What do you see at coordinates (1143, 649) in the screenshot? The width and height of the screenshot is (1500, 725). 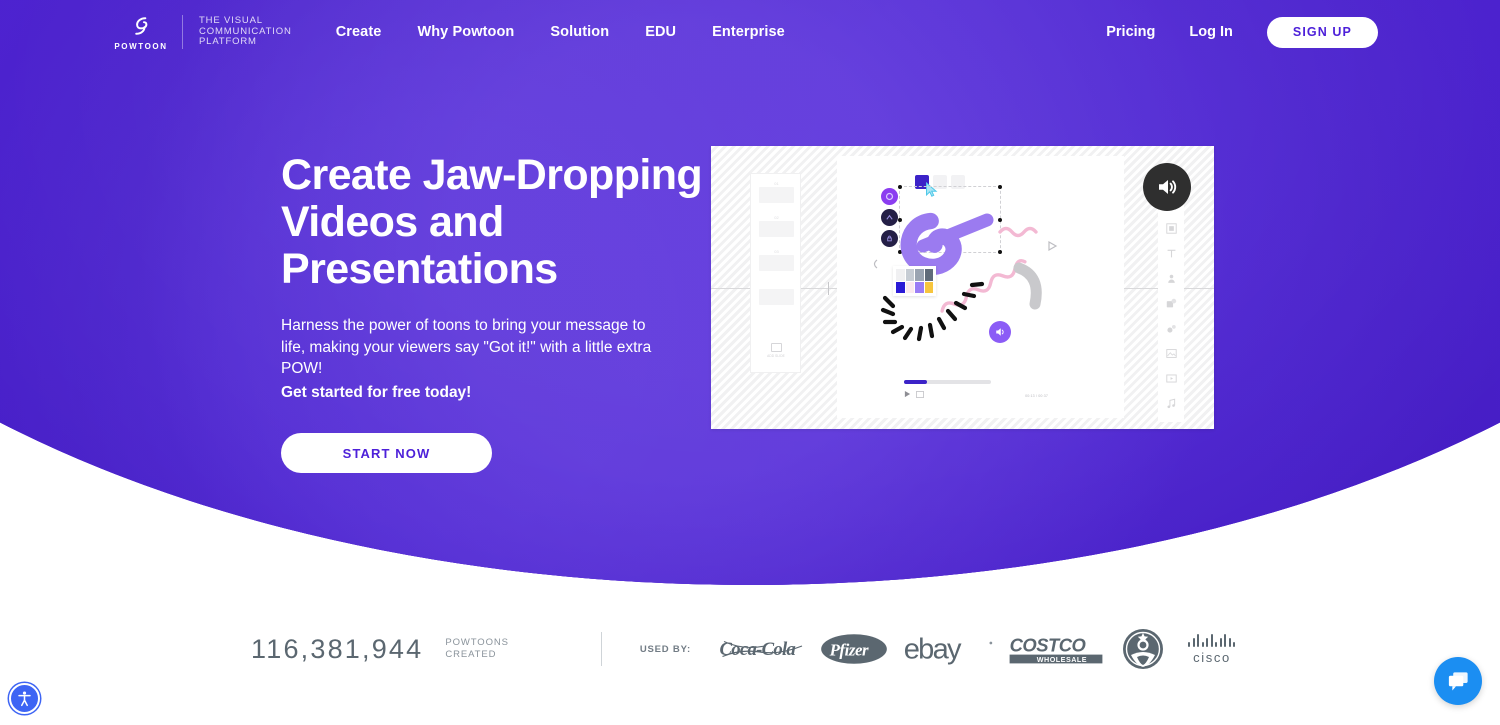 I see `starbucks-logo` at bounding box center [1143, 649].